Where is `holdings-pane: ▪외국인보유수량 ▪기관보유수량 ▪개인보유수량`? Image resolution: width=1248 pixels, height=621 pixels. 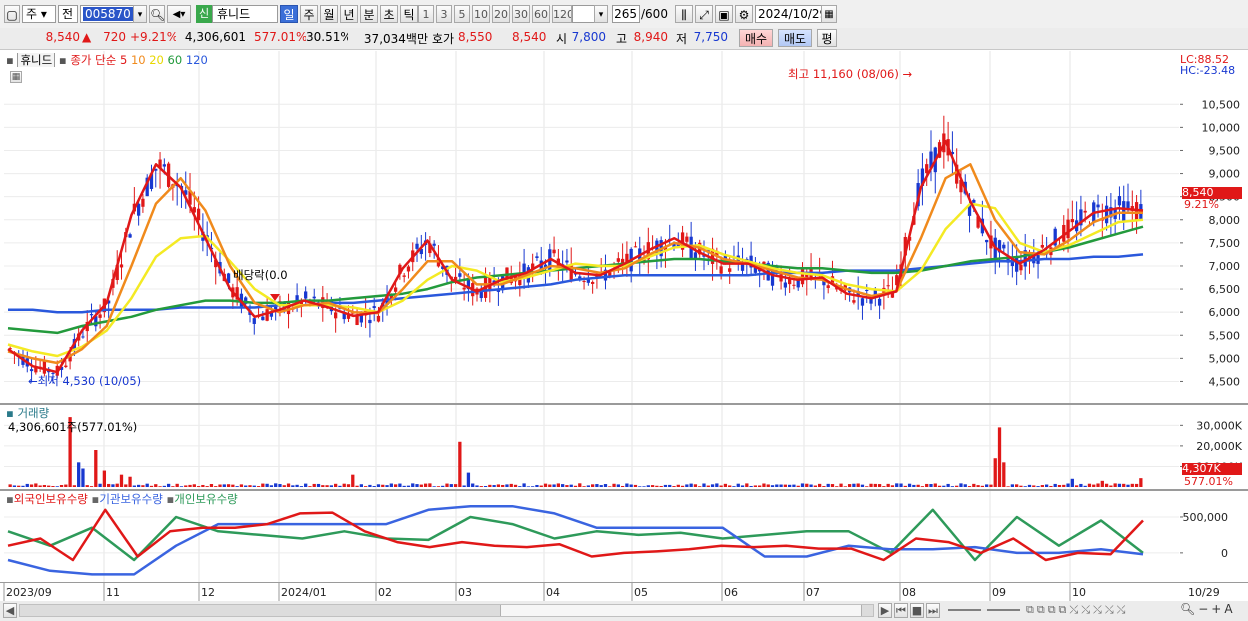
holdings-pane: ▪외국인보유수량 ▪기관보유수량 ▪개인보유수량 is located at coordinates (591, 536).